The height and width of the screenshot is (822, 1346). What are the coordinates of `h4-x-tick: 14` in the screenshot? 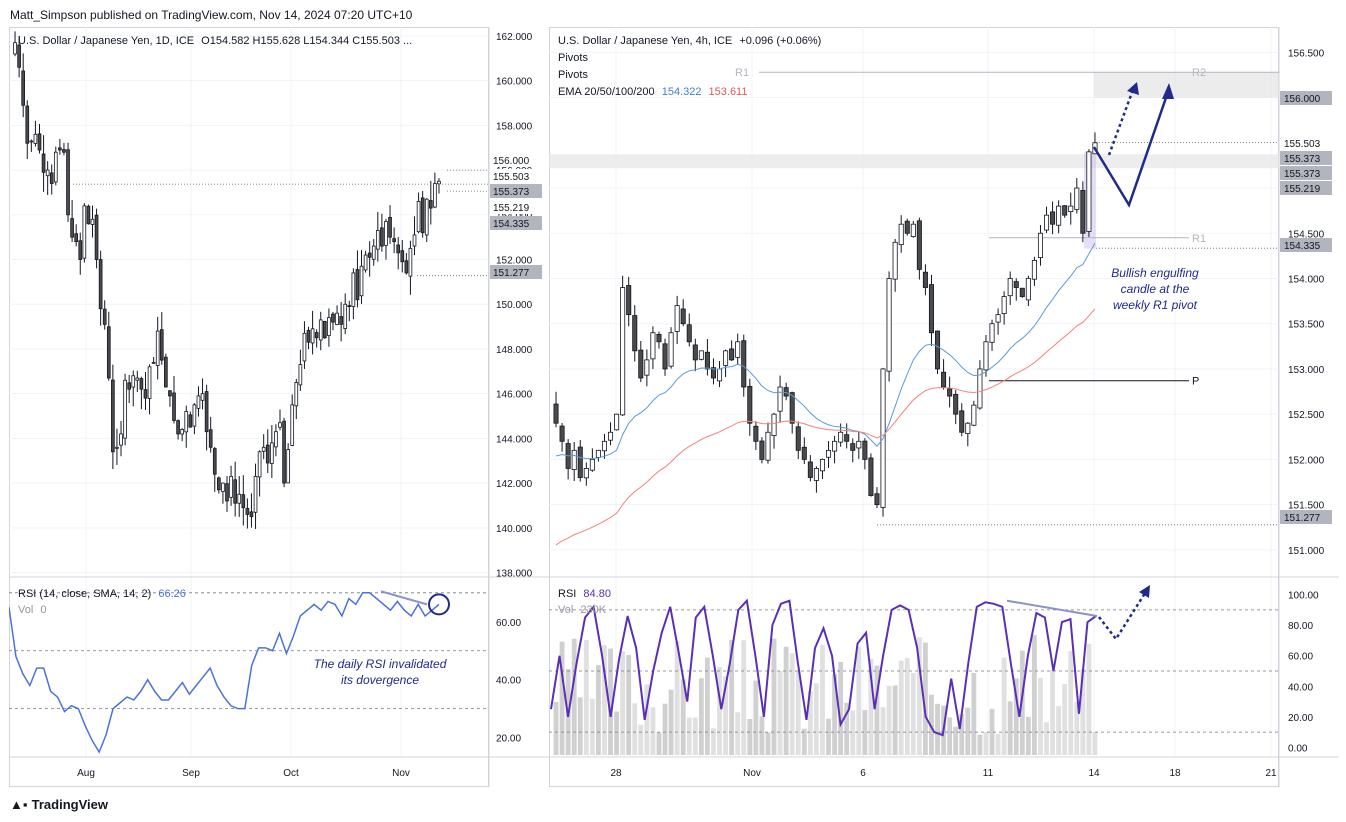 It's located at (1094, 773).